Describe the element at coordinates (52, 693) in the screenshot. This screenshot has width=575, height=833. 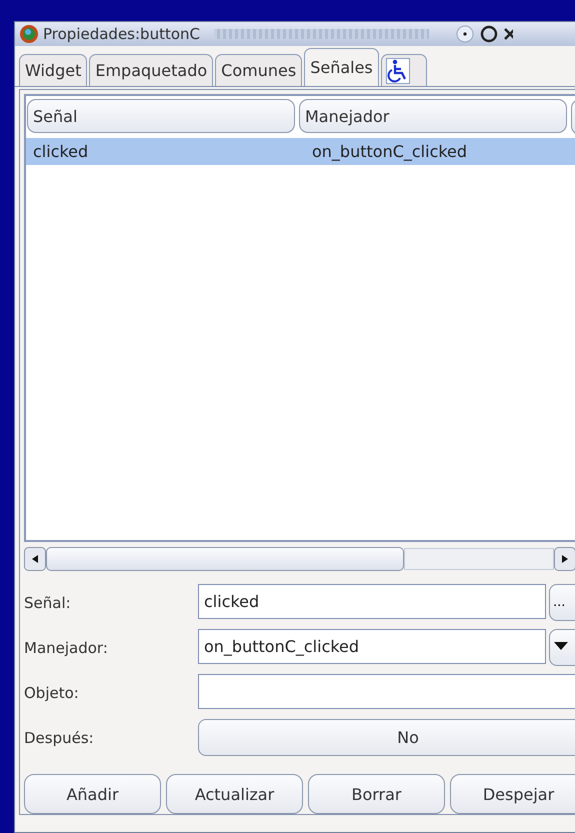
I see `field-label: Objeto:` at that location.